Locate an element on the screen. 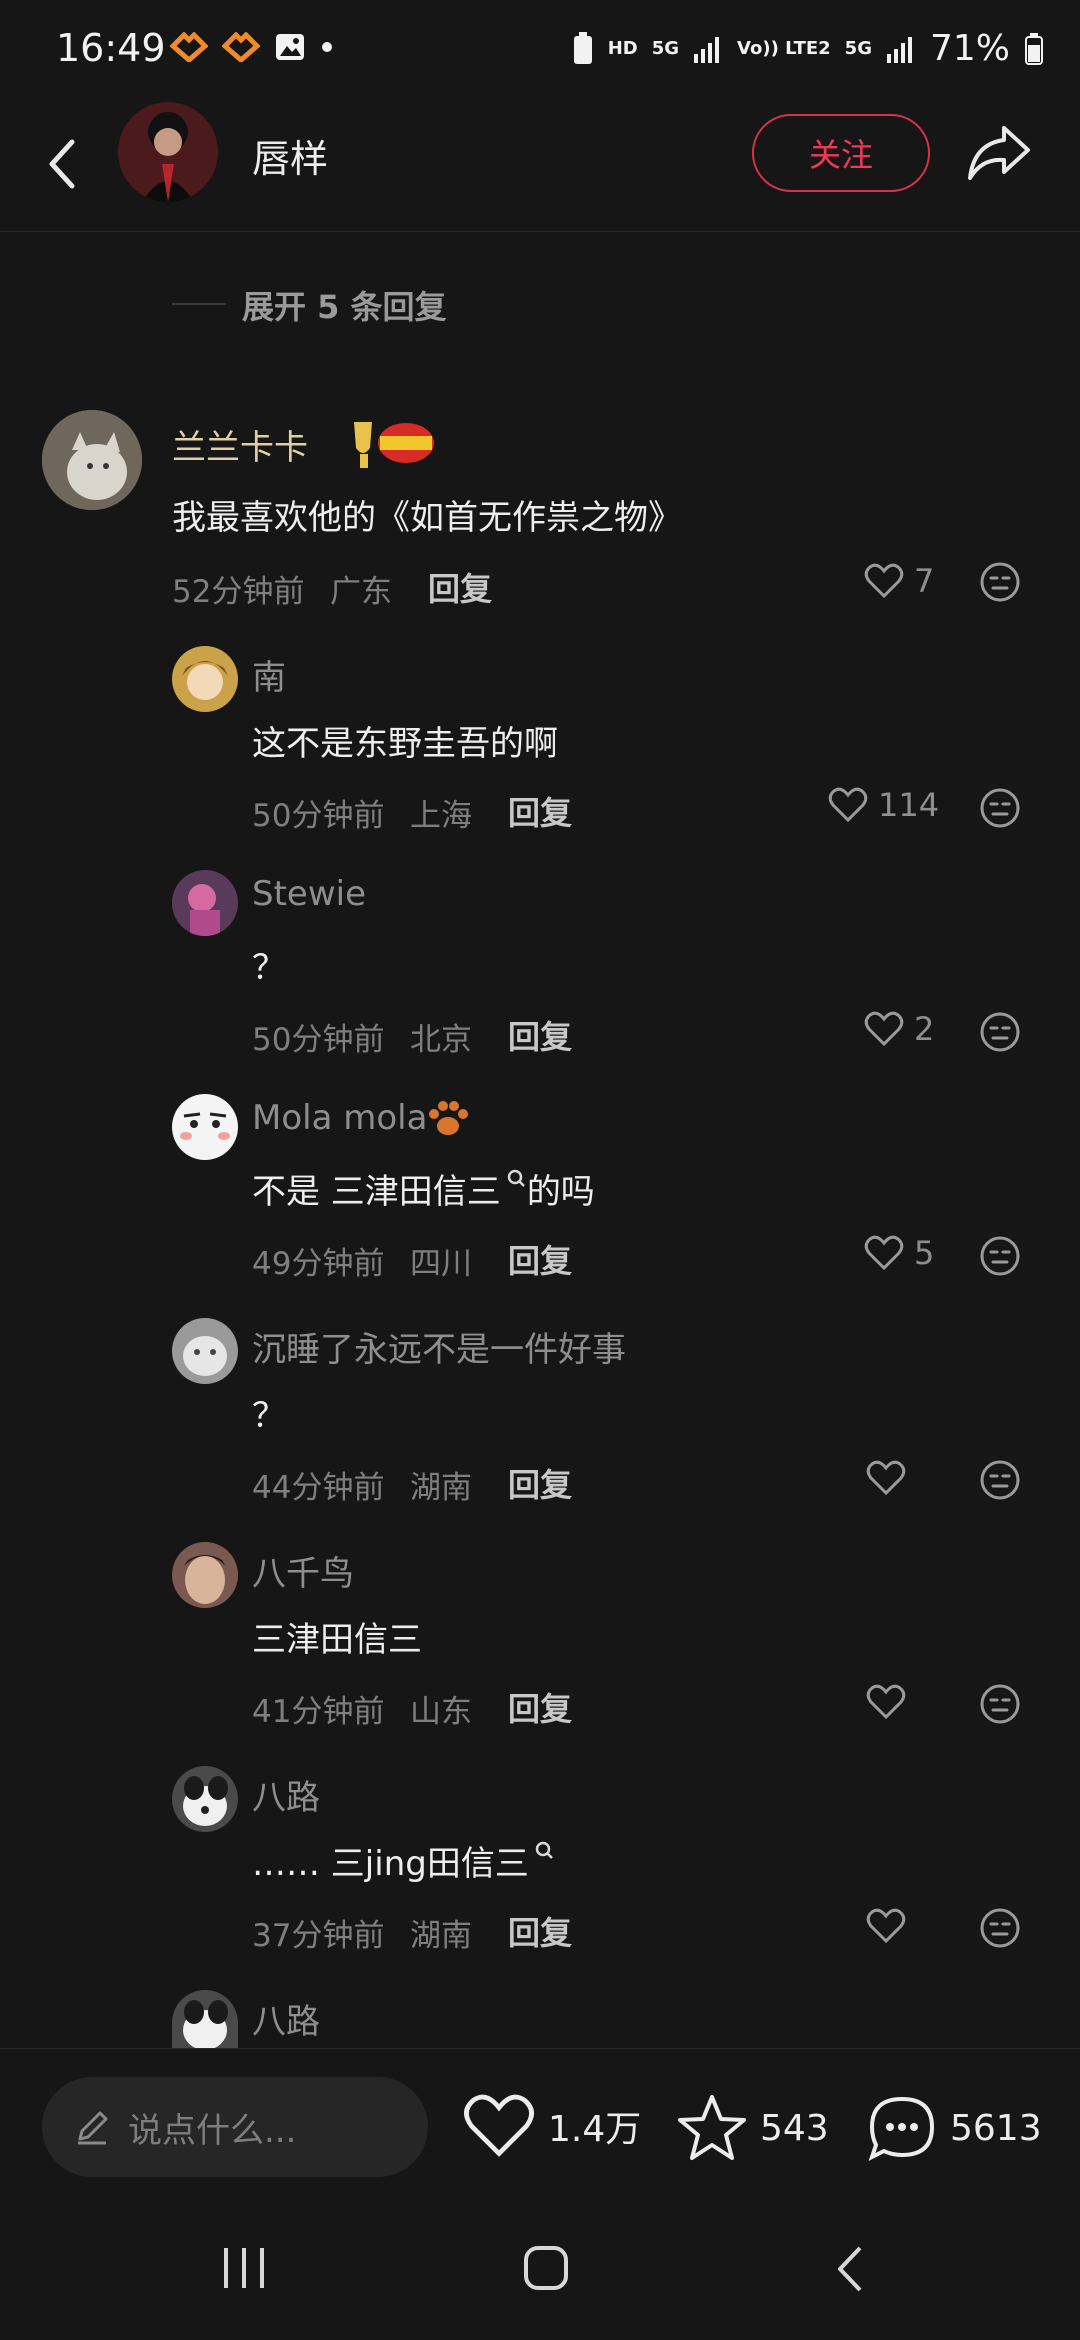 The image size is (1080, 2340). battery-percent: 71% is located at coordinates (969, 48).